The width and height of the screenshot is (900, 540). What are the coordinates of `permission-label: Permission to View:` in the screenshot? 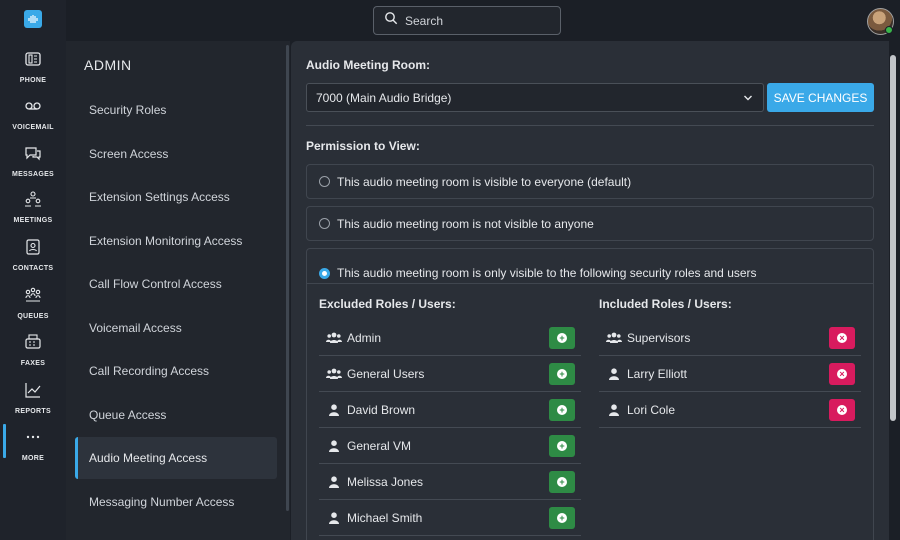 It's located at (363, 146).